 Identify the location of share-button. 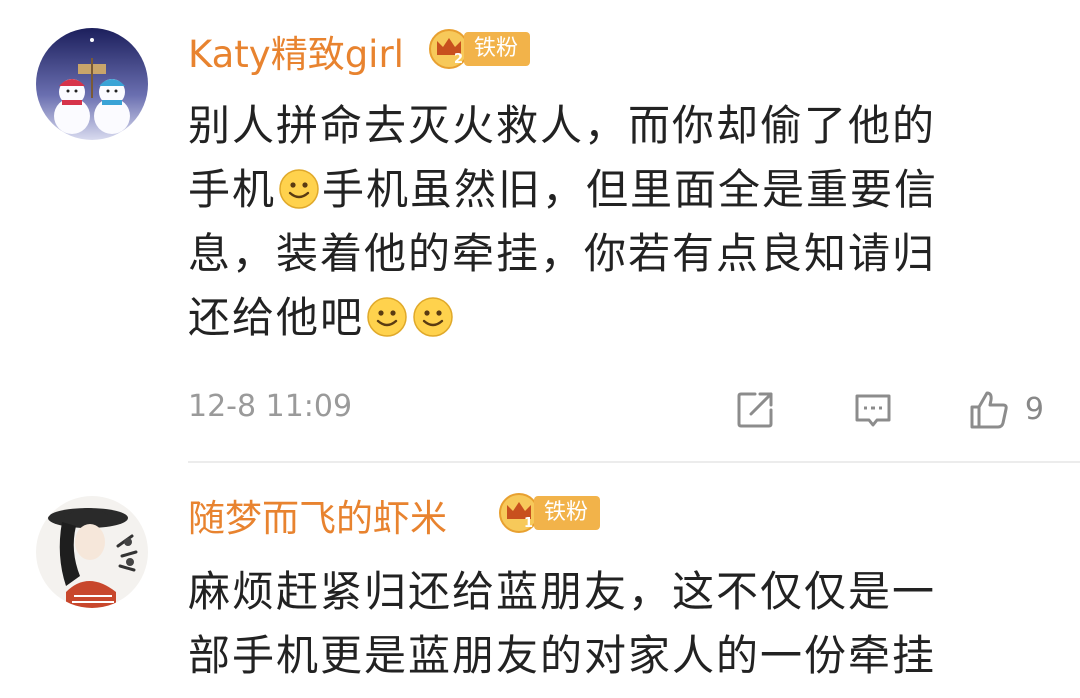
(755, 410).